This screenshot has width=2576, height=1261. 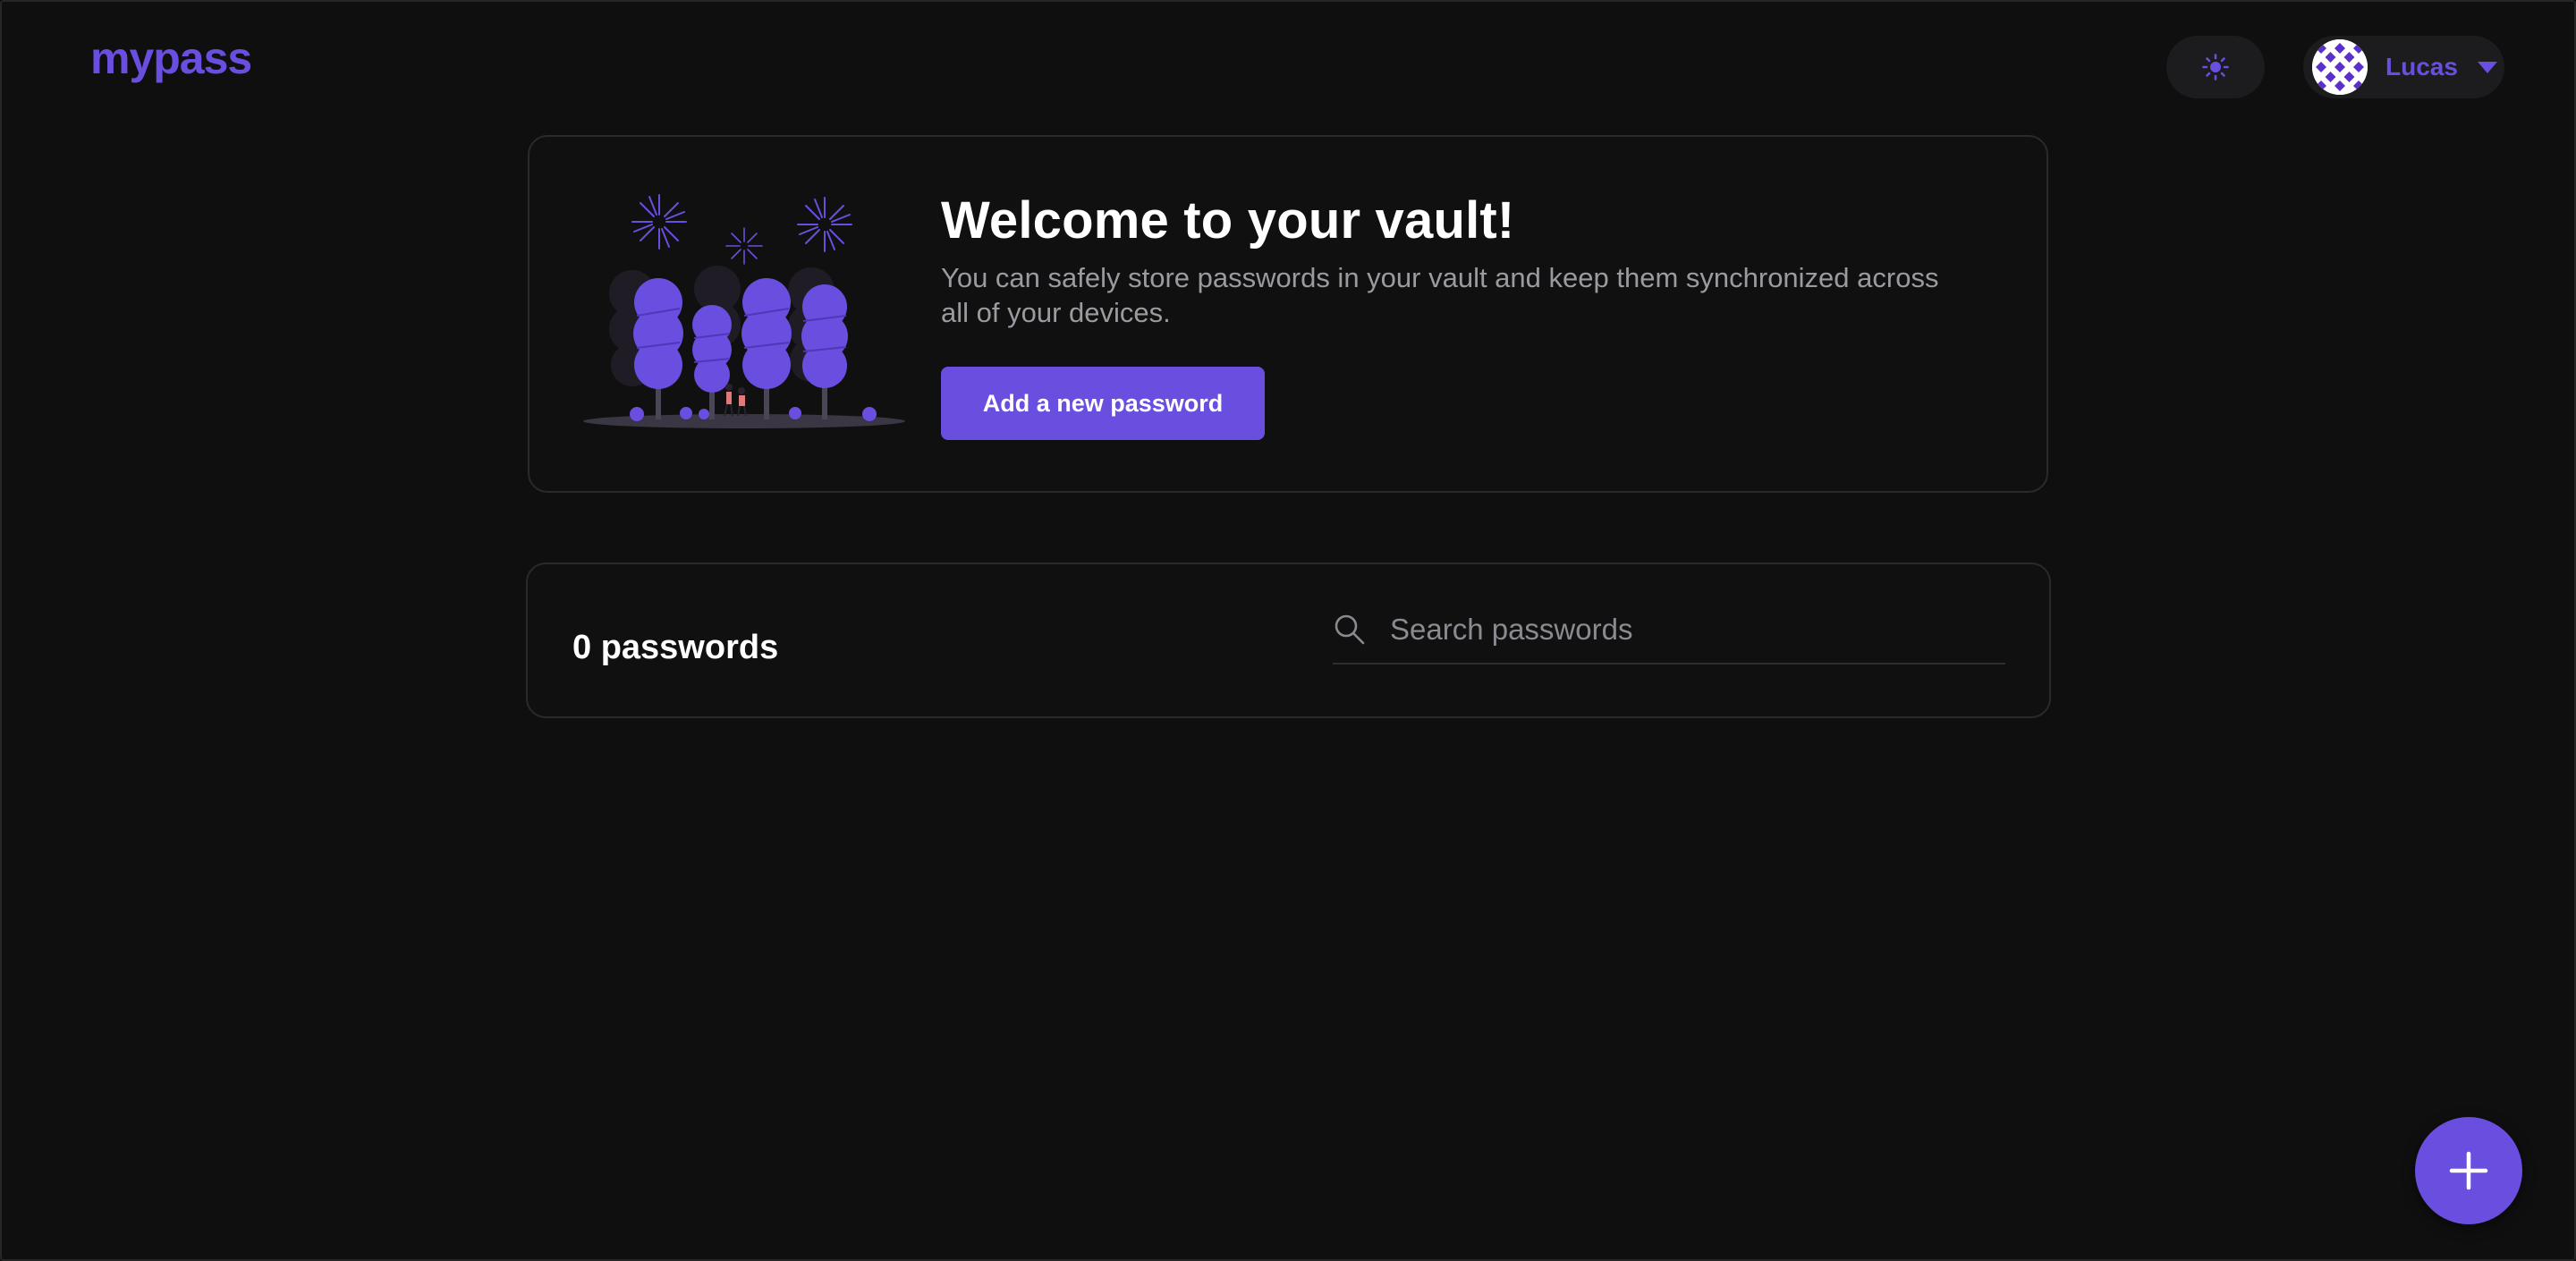 What do you see at coordinates (1103, 403) in the screenshot?
I see `add-password-button: Add a new password` at bounding box center [1103, 403].